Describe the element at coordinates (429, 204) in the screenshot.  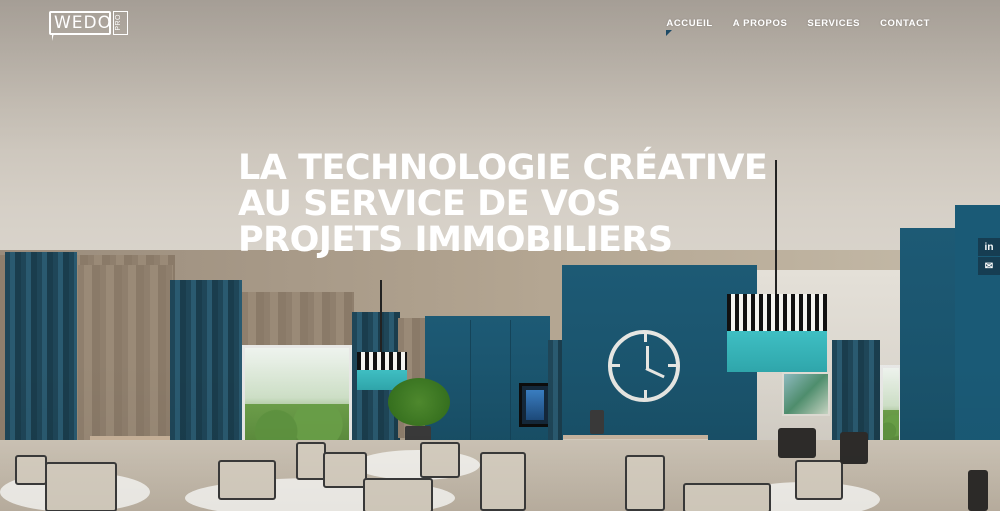
I see `headline-line: AU SERVICE DE VOS` at that location.